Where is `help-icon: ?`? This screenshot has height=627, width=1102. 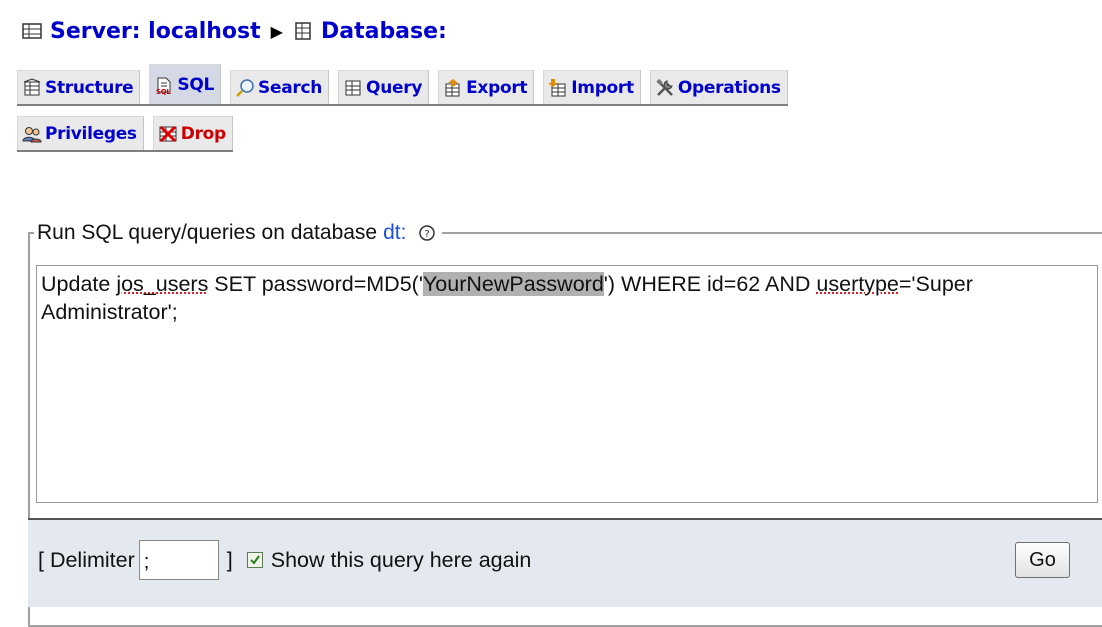 help-icon: ? is located at coordinates (427, 233).